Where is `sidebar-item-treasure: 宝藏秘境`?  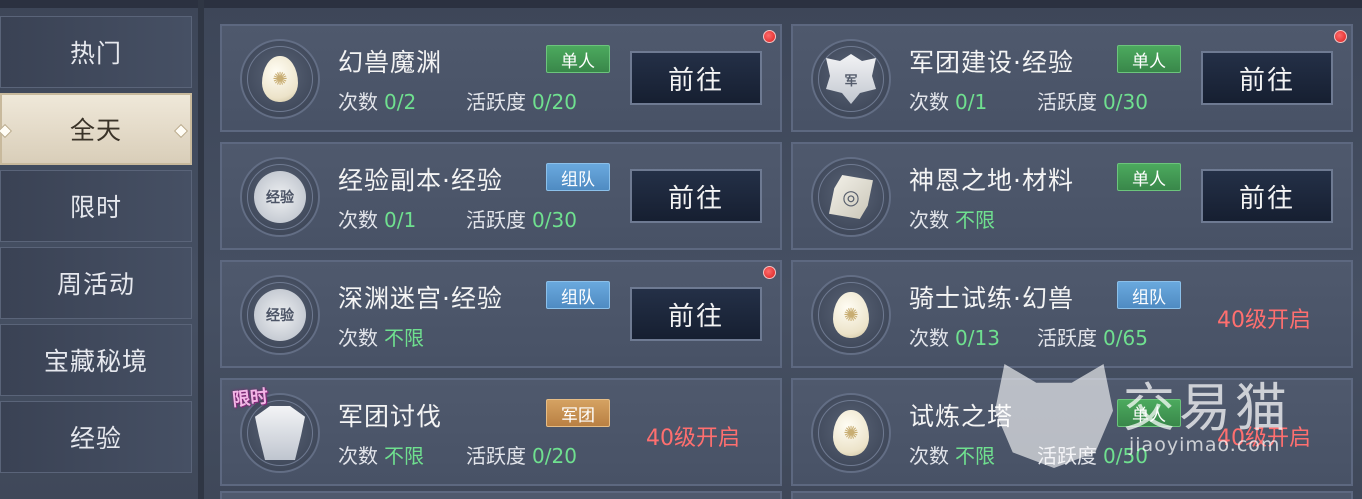
sidebar-item-treasure: 宝藏秘境 is located at coordinates (96, 360).